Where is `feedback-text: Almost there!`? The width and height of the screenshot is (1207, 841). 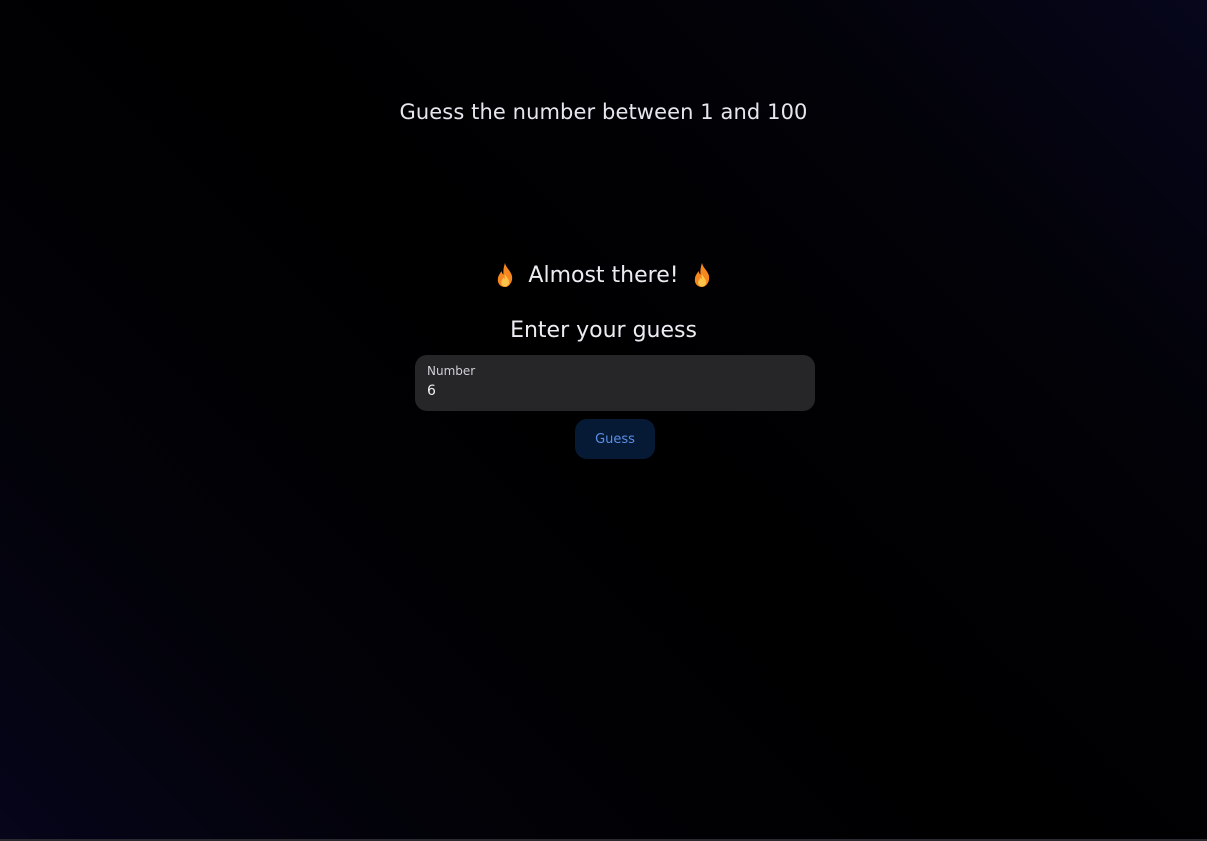
feedback-text: Almost there! is located at coordinates (603, 275).